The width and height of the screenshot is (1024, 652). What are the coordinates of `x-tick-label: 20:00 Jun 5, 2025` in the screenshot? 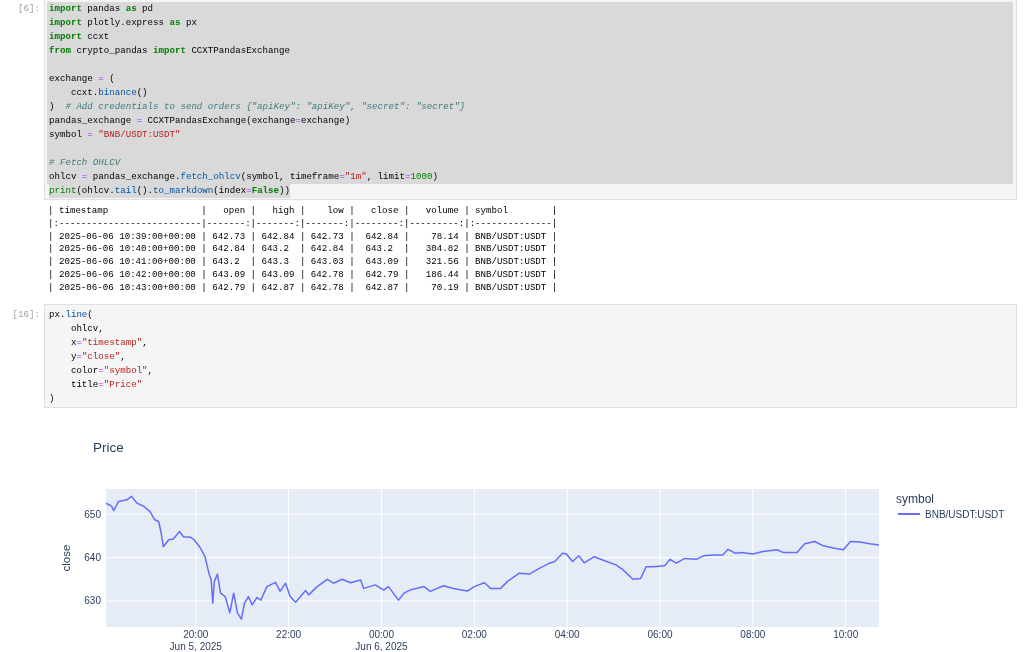 It's located at (195, 639).